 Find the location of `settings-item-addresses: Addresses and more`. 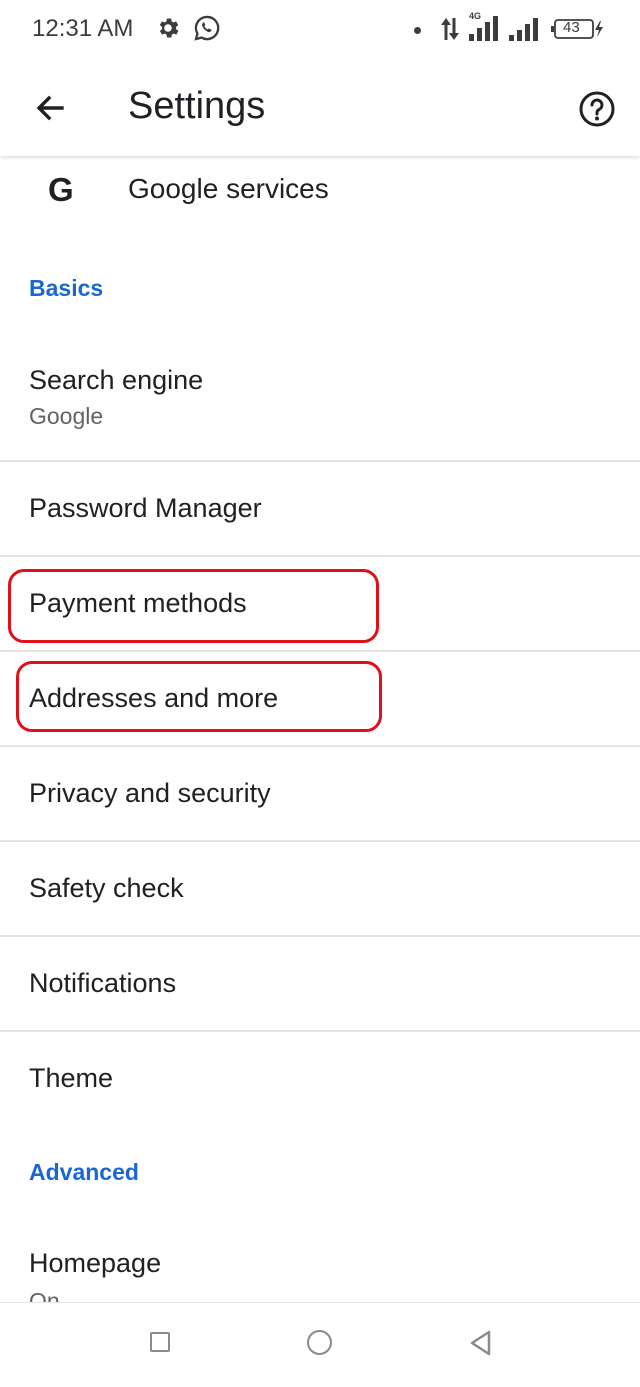

settings-item-addresses: Addresses and more is located at coordinates (320, 699).